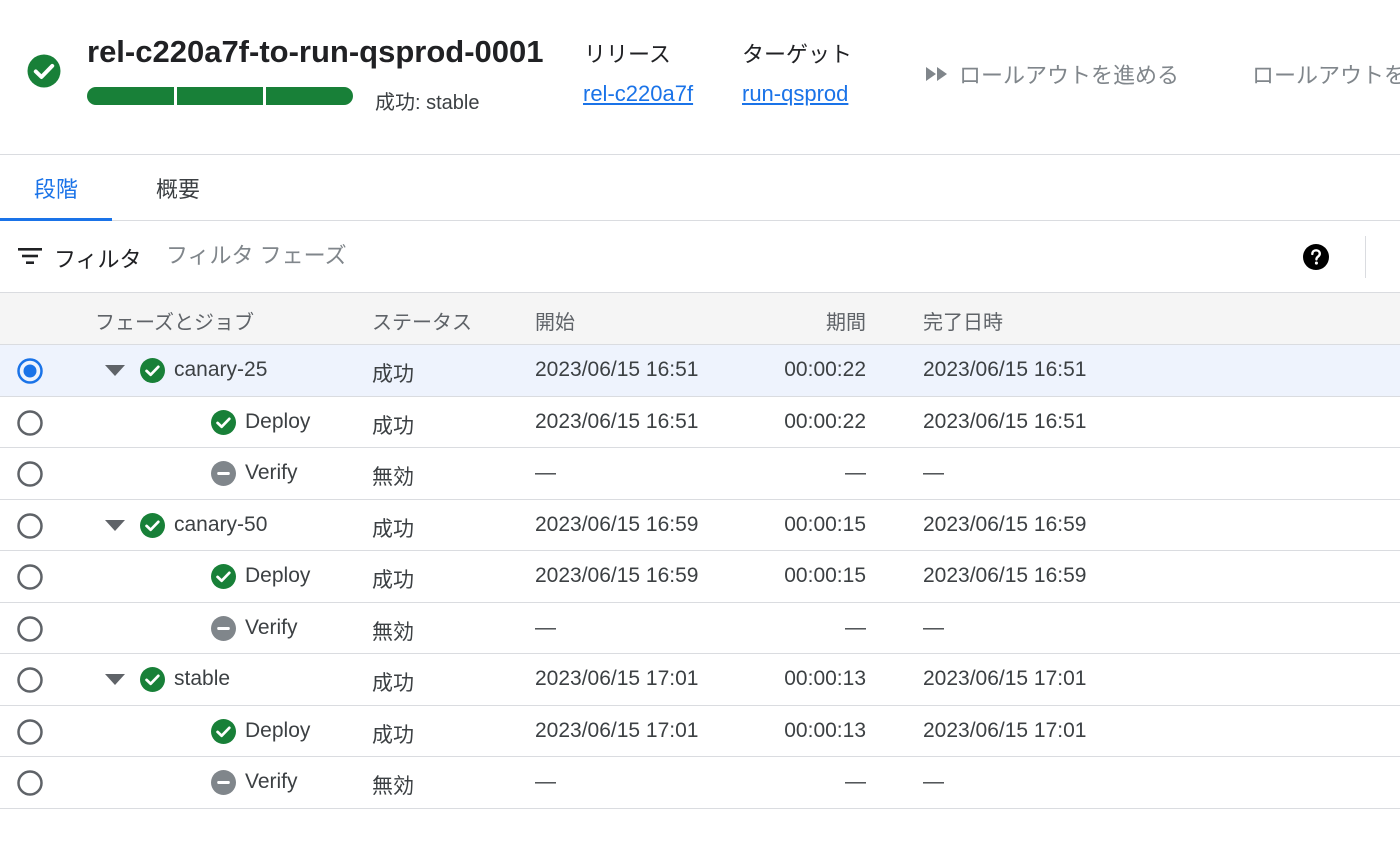 The width and height of the screenshot is (1400, 865). I want to click on filter-icon, so click(30, 256).